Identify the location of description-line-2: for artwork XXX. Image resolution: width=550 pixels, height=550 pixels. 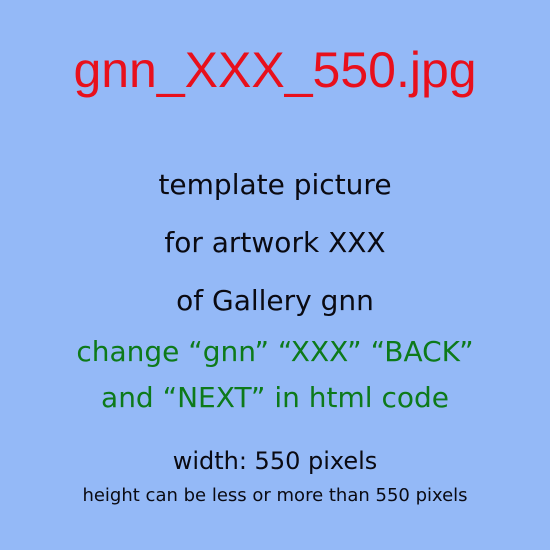
(275, 242).